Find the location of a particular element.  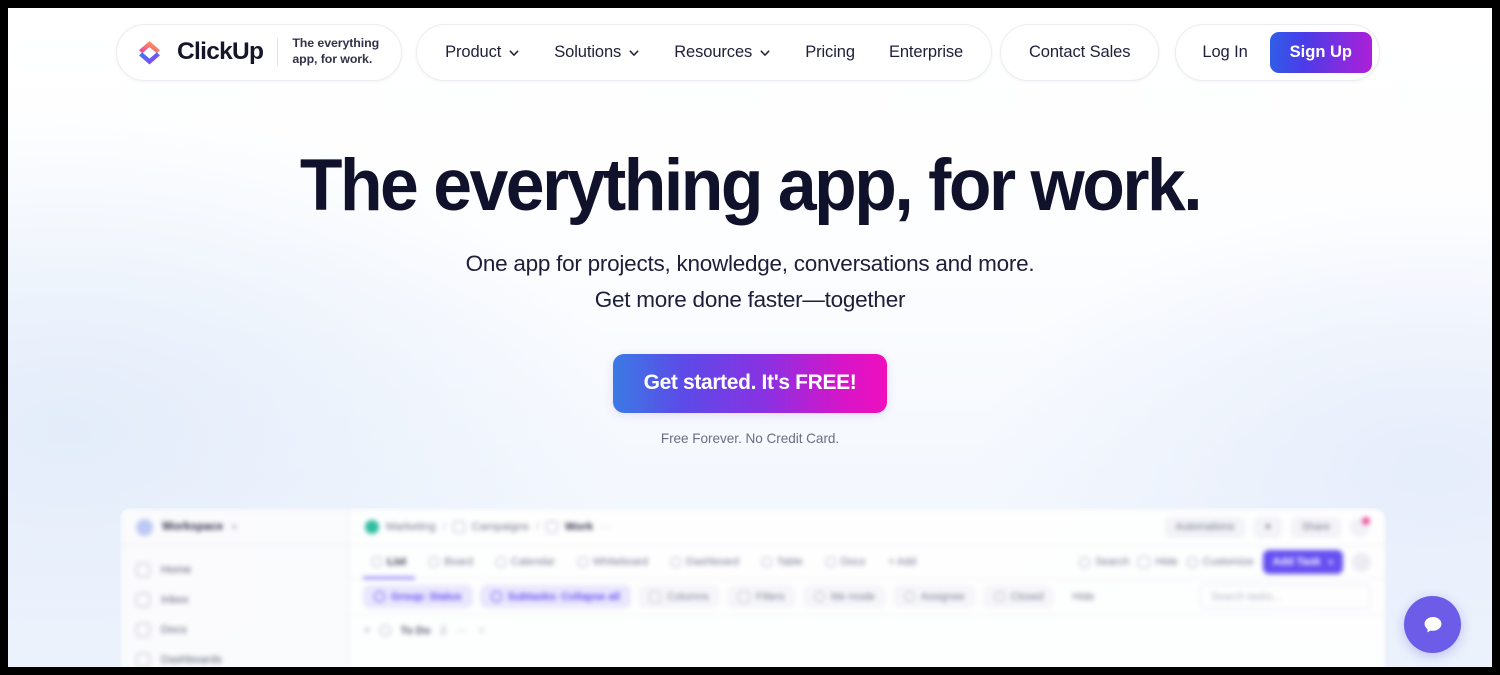

add-view-button: + Add is located at coordinates (902, 562).